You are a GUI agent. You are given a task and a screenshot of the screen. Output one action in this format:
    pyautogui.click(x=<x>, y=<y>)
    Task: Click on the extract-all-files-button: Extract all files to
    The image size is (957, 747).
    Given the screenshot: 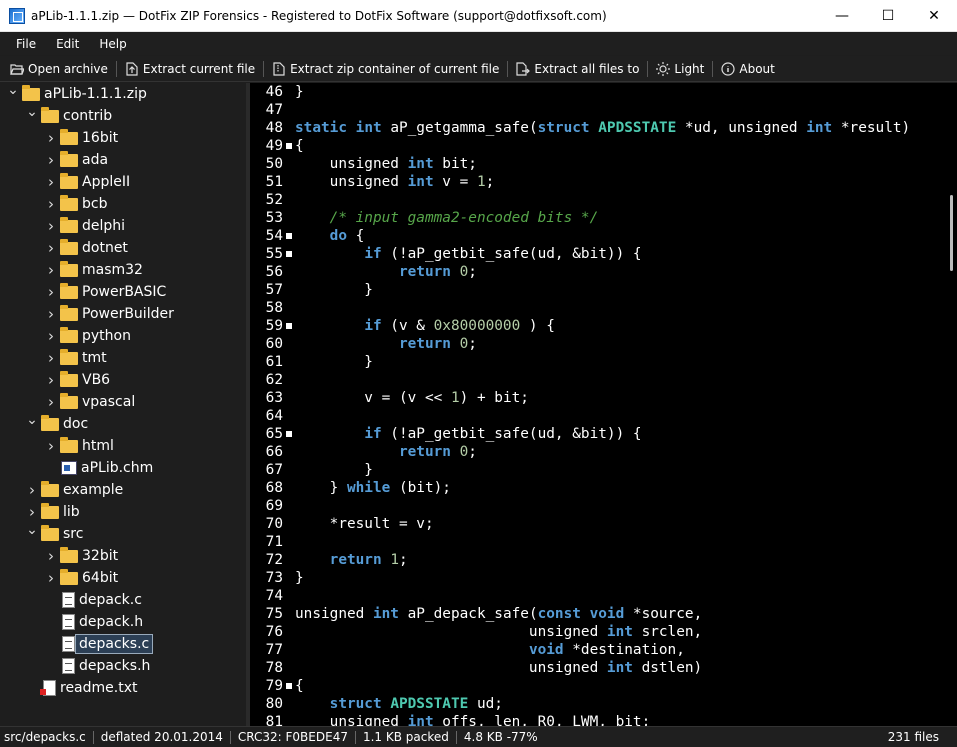 What is the action you would take?
    pyautogui.click(x=577, y=69)
    